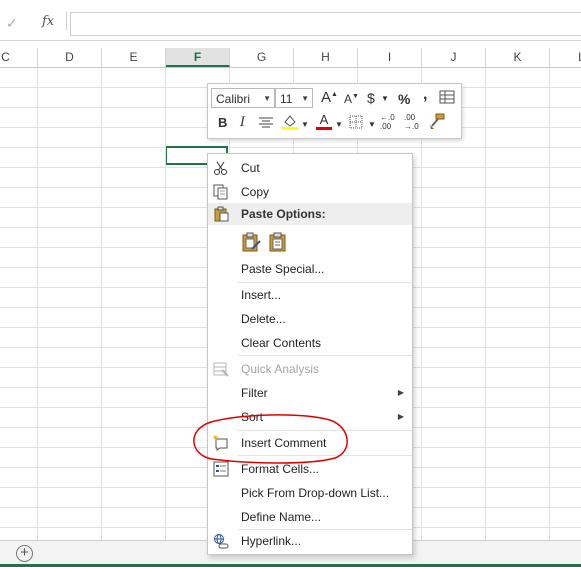 The image size is (581, 567). Describe the element at coordinates (290, 147) in the screenshot. I see `grid-row-line` at that location.